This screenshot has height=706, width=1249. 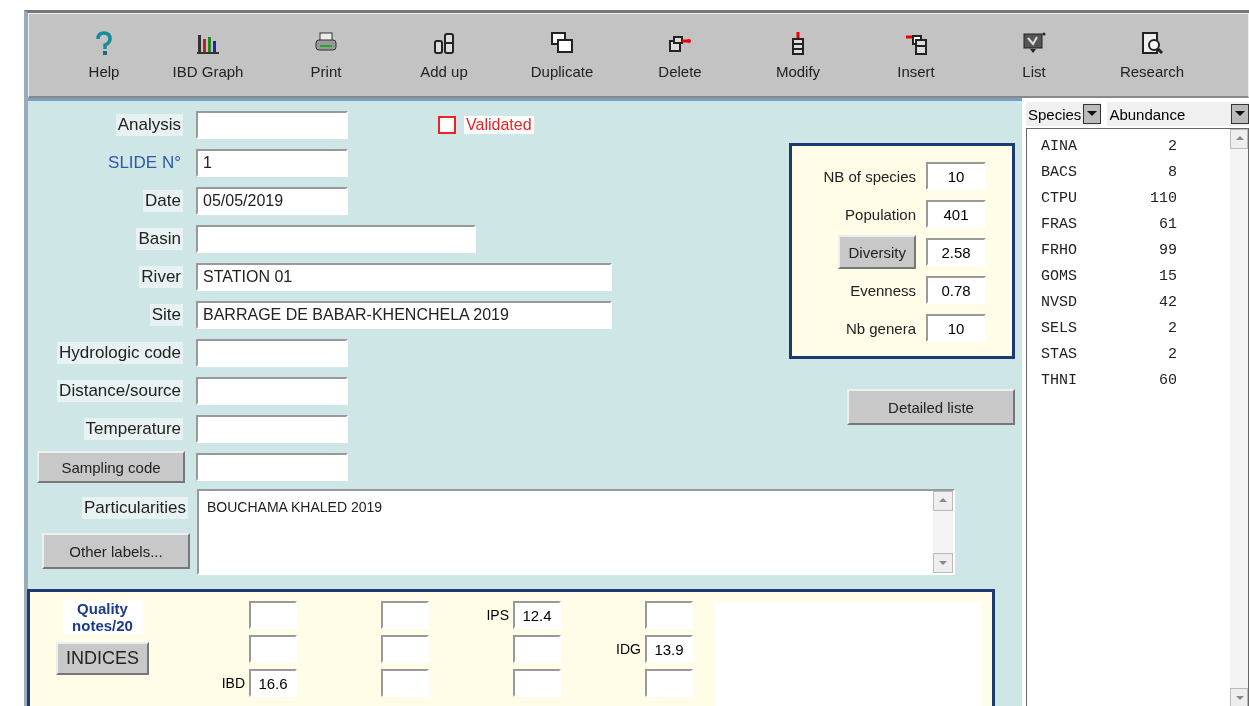 I want to click on species-code: FRHO, so click(x=1059, y=250).